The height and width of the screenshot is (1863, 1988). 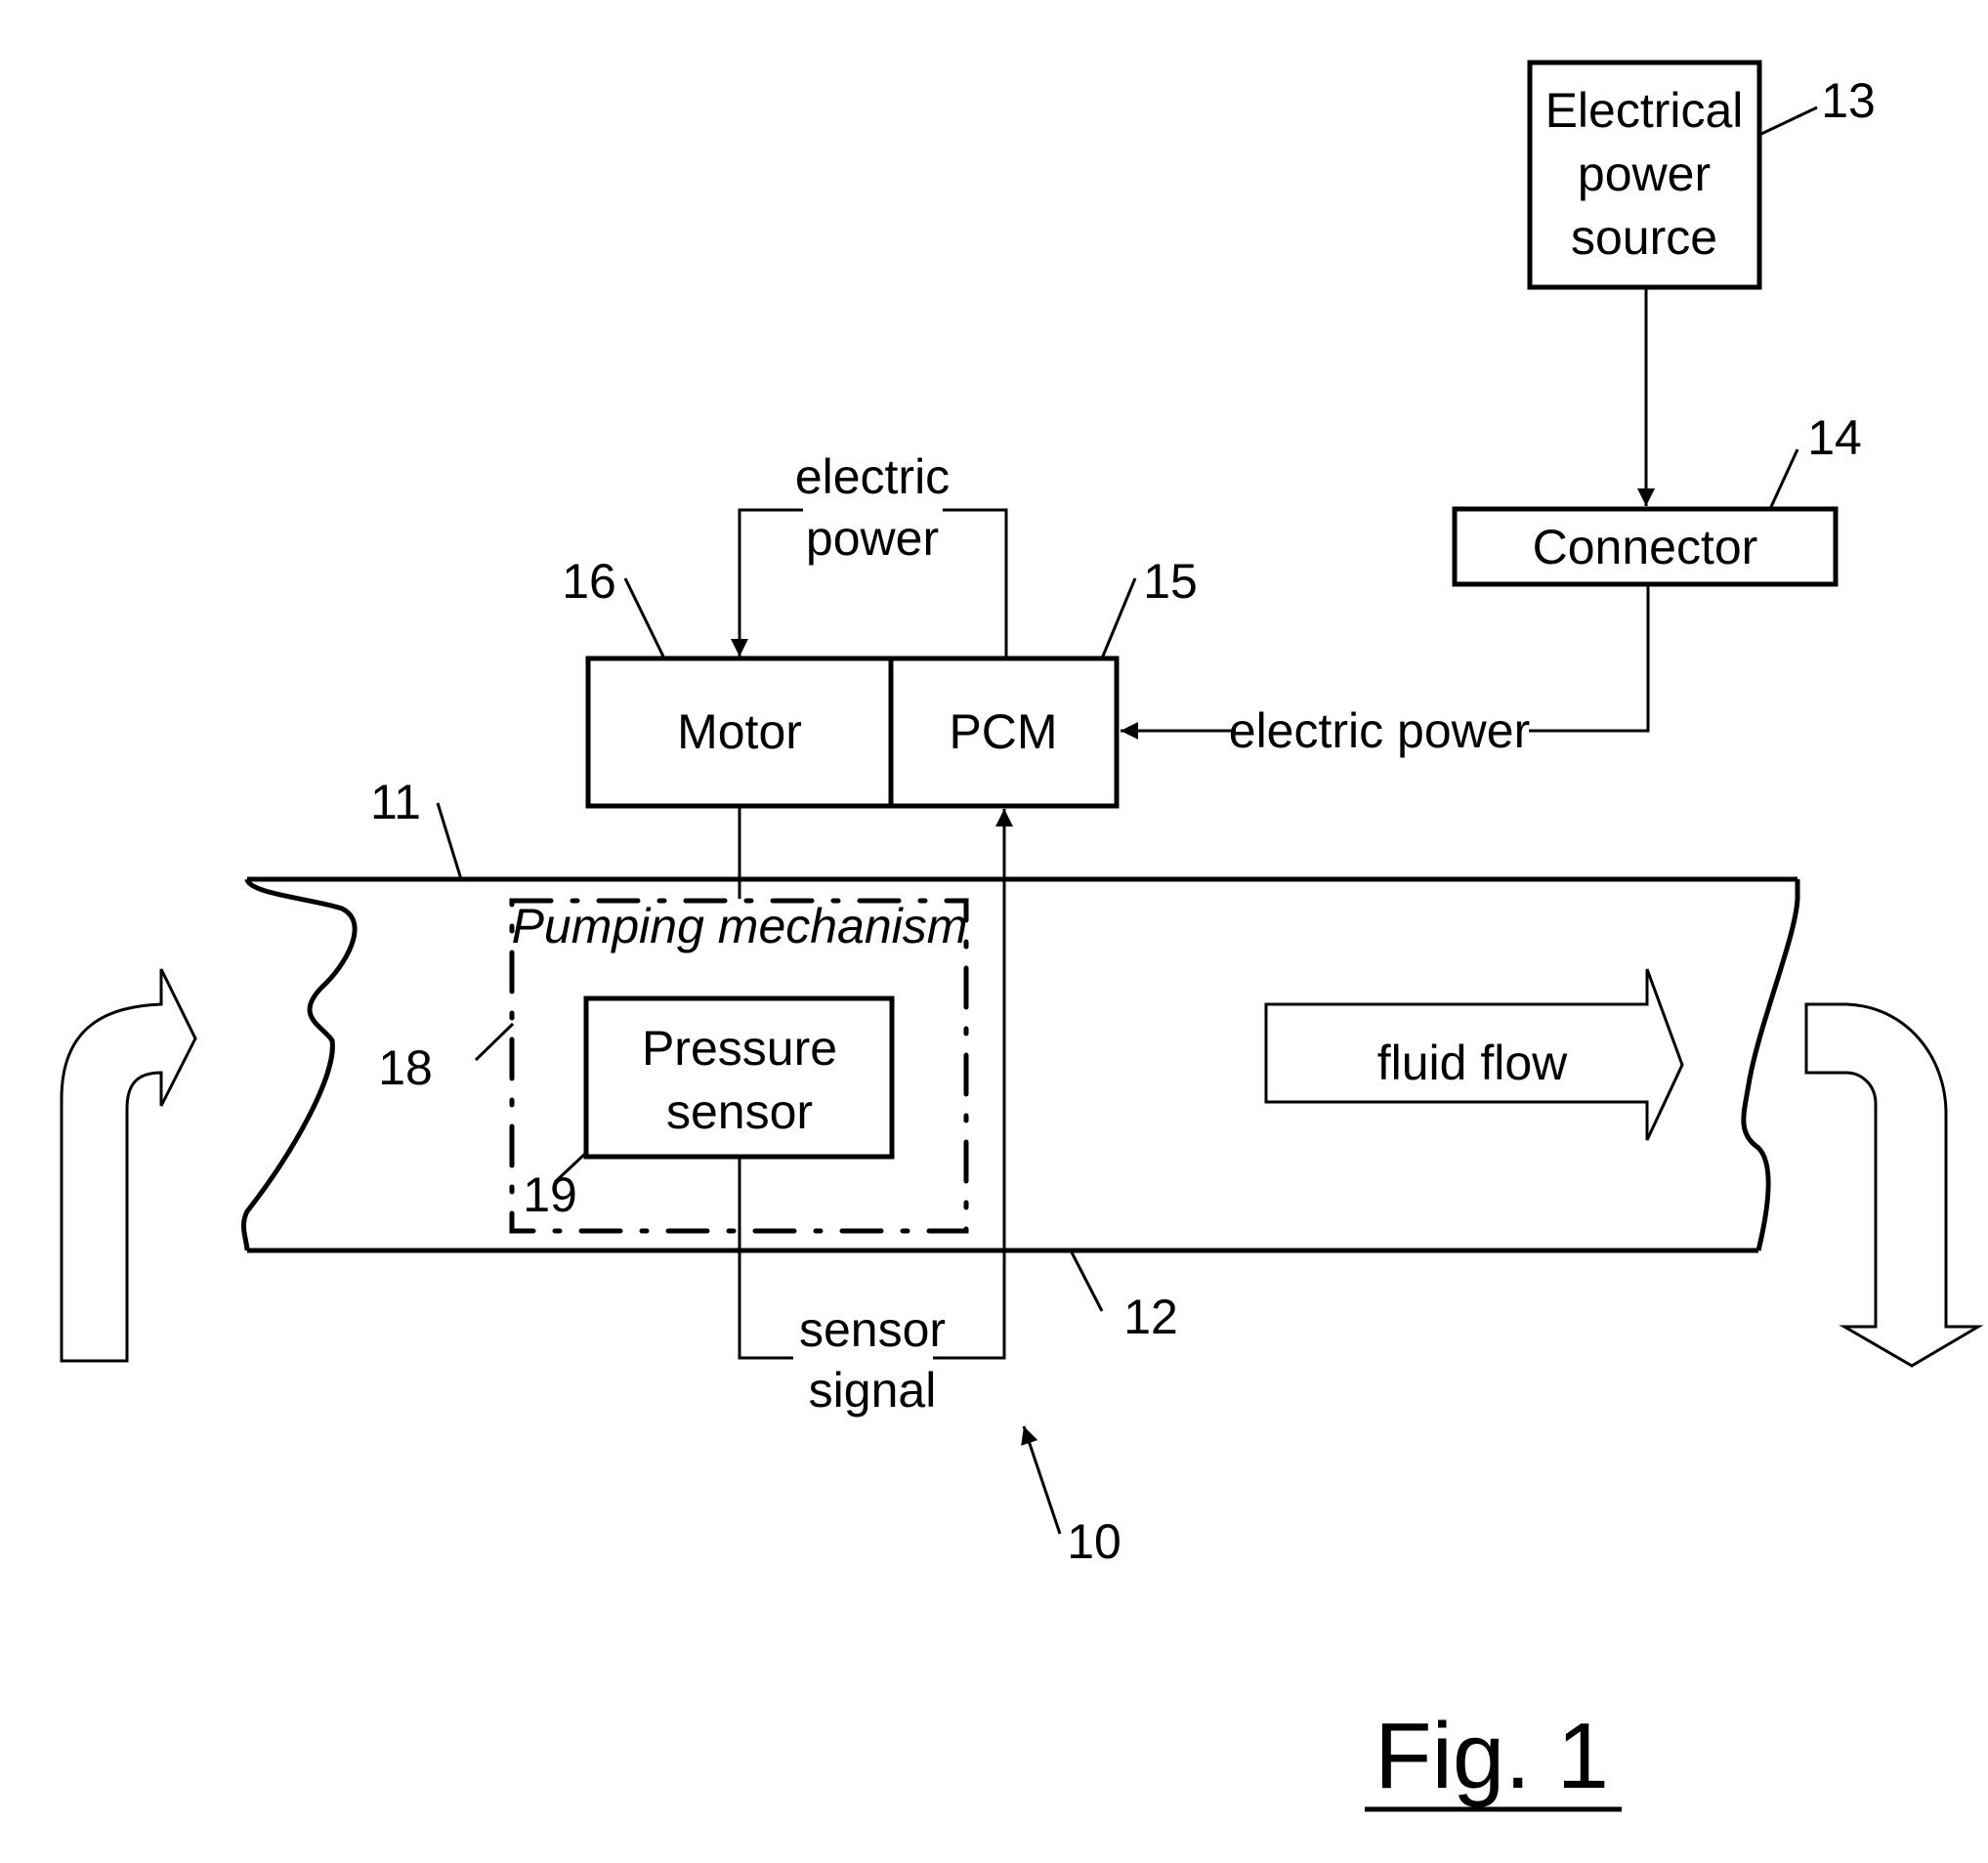 I want to click on connector-block: Connector, so click(x=1645, y=546).